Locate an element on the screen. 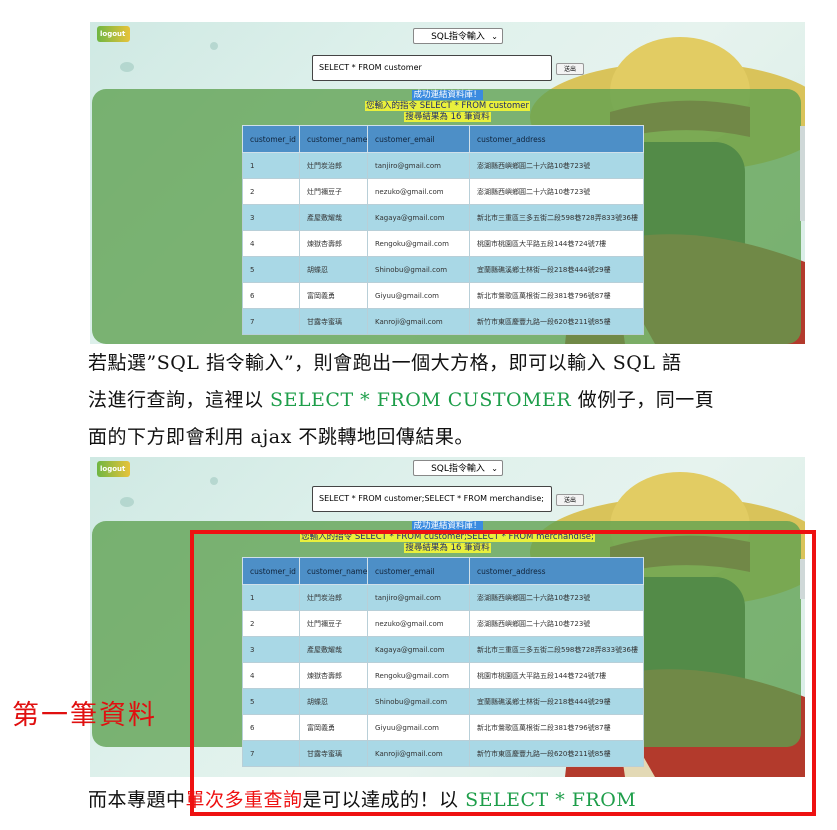 Image resolution: width=837 pixels, height=830 pixels. cell-name: 灶門禰豆子 is located at coordinates (333, 191).